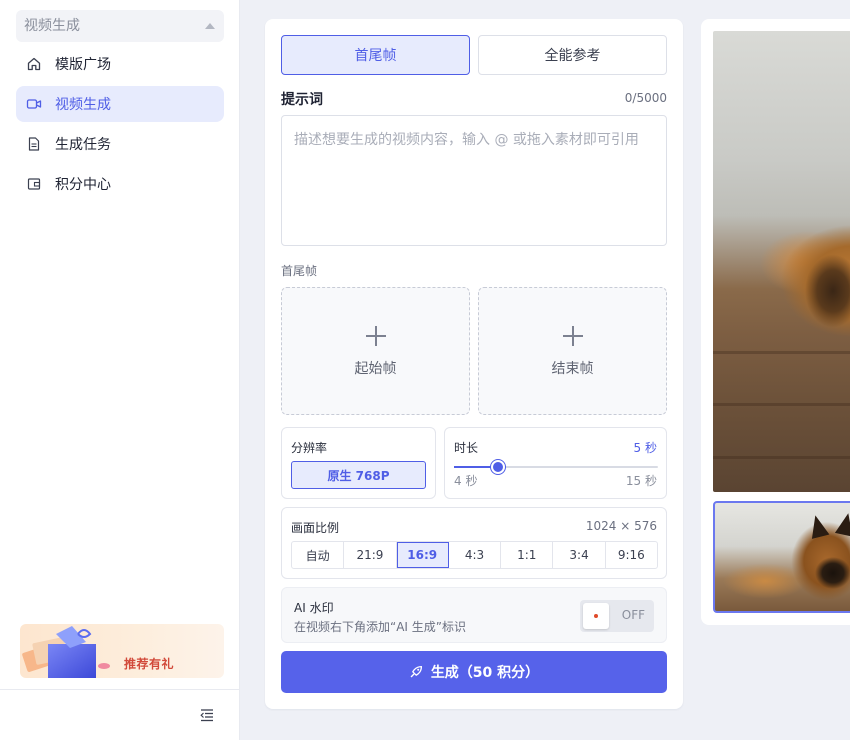  Describe the element at coordinates (83, 105) in the screenshot. I see `sidebar-item-label: 视频生成` at that location.